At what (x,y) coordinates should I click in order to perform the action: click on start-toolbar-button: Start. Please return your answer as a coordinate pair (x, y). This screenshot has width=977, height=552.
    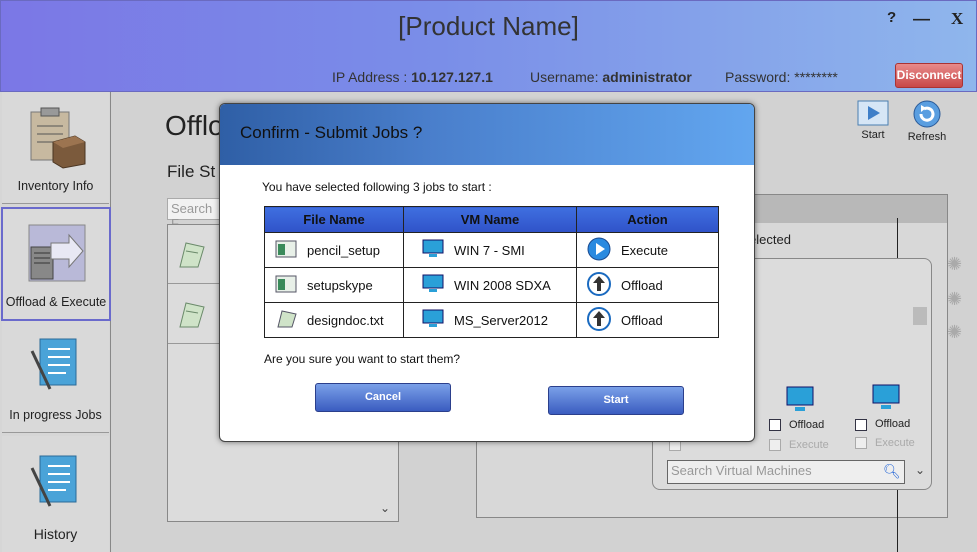
    Looking at the image, I should click on (873, 120).